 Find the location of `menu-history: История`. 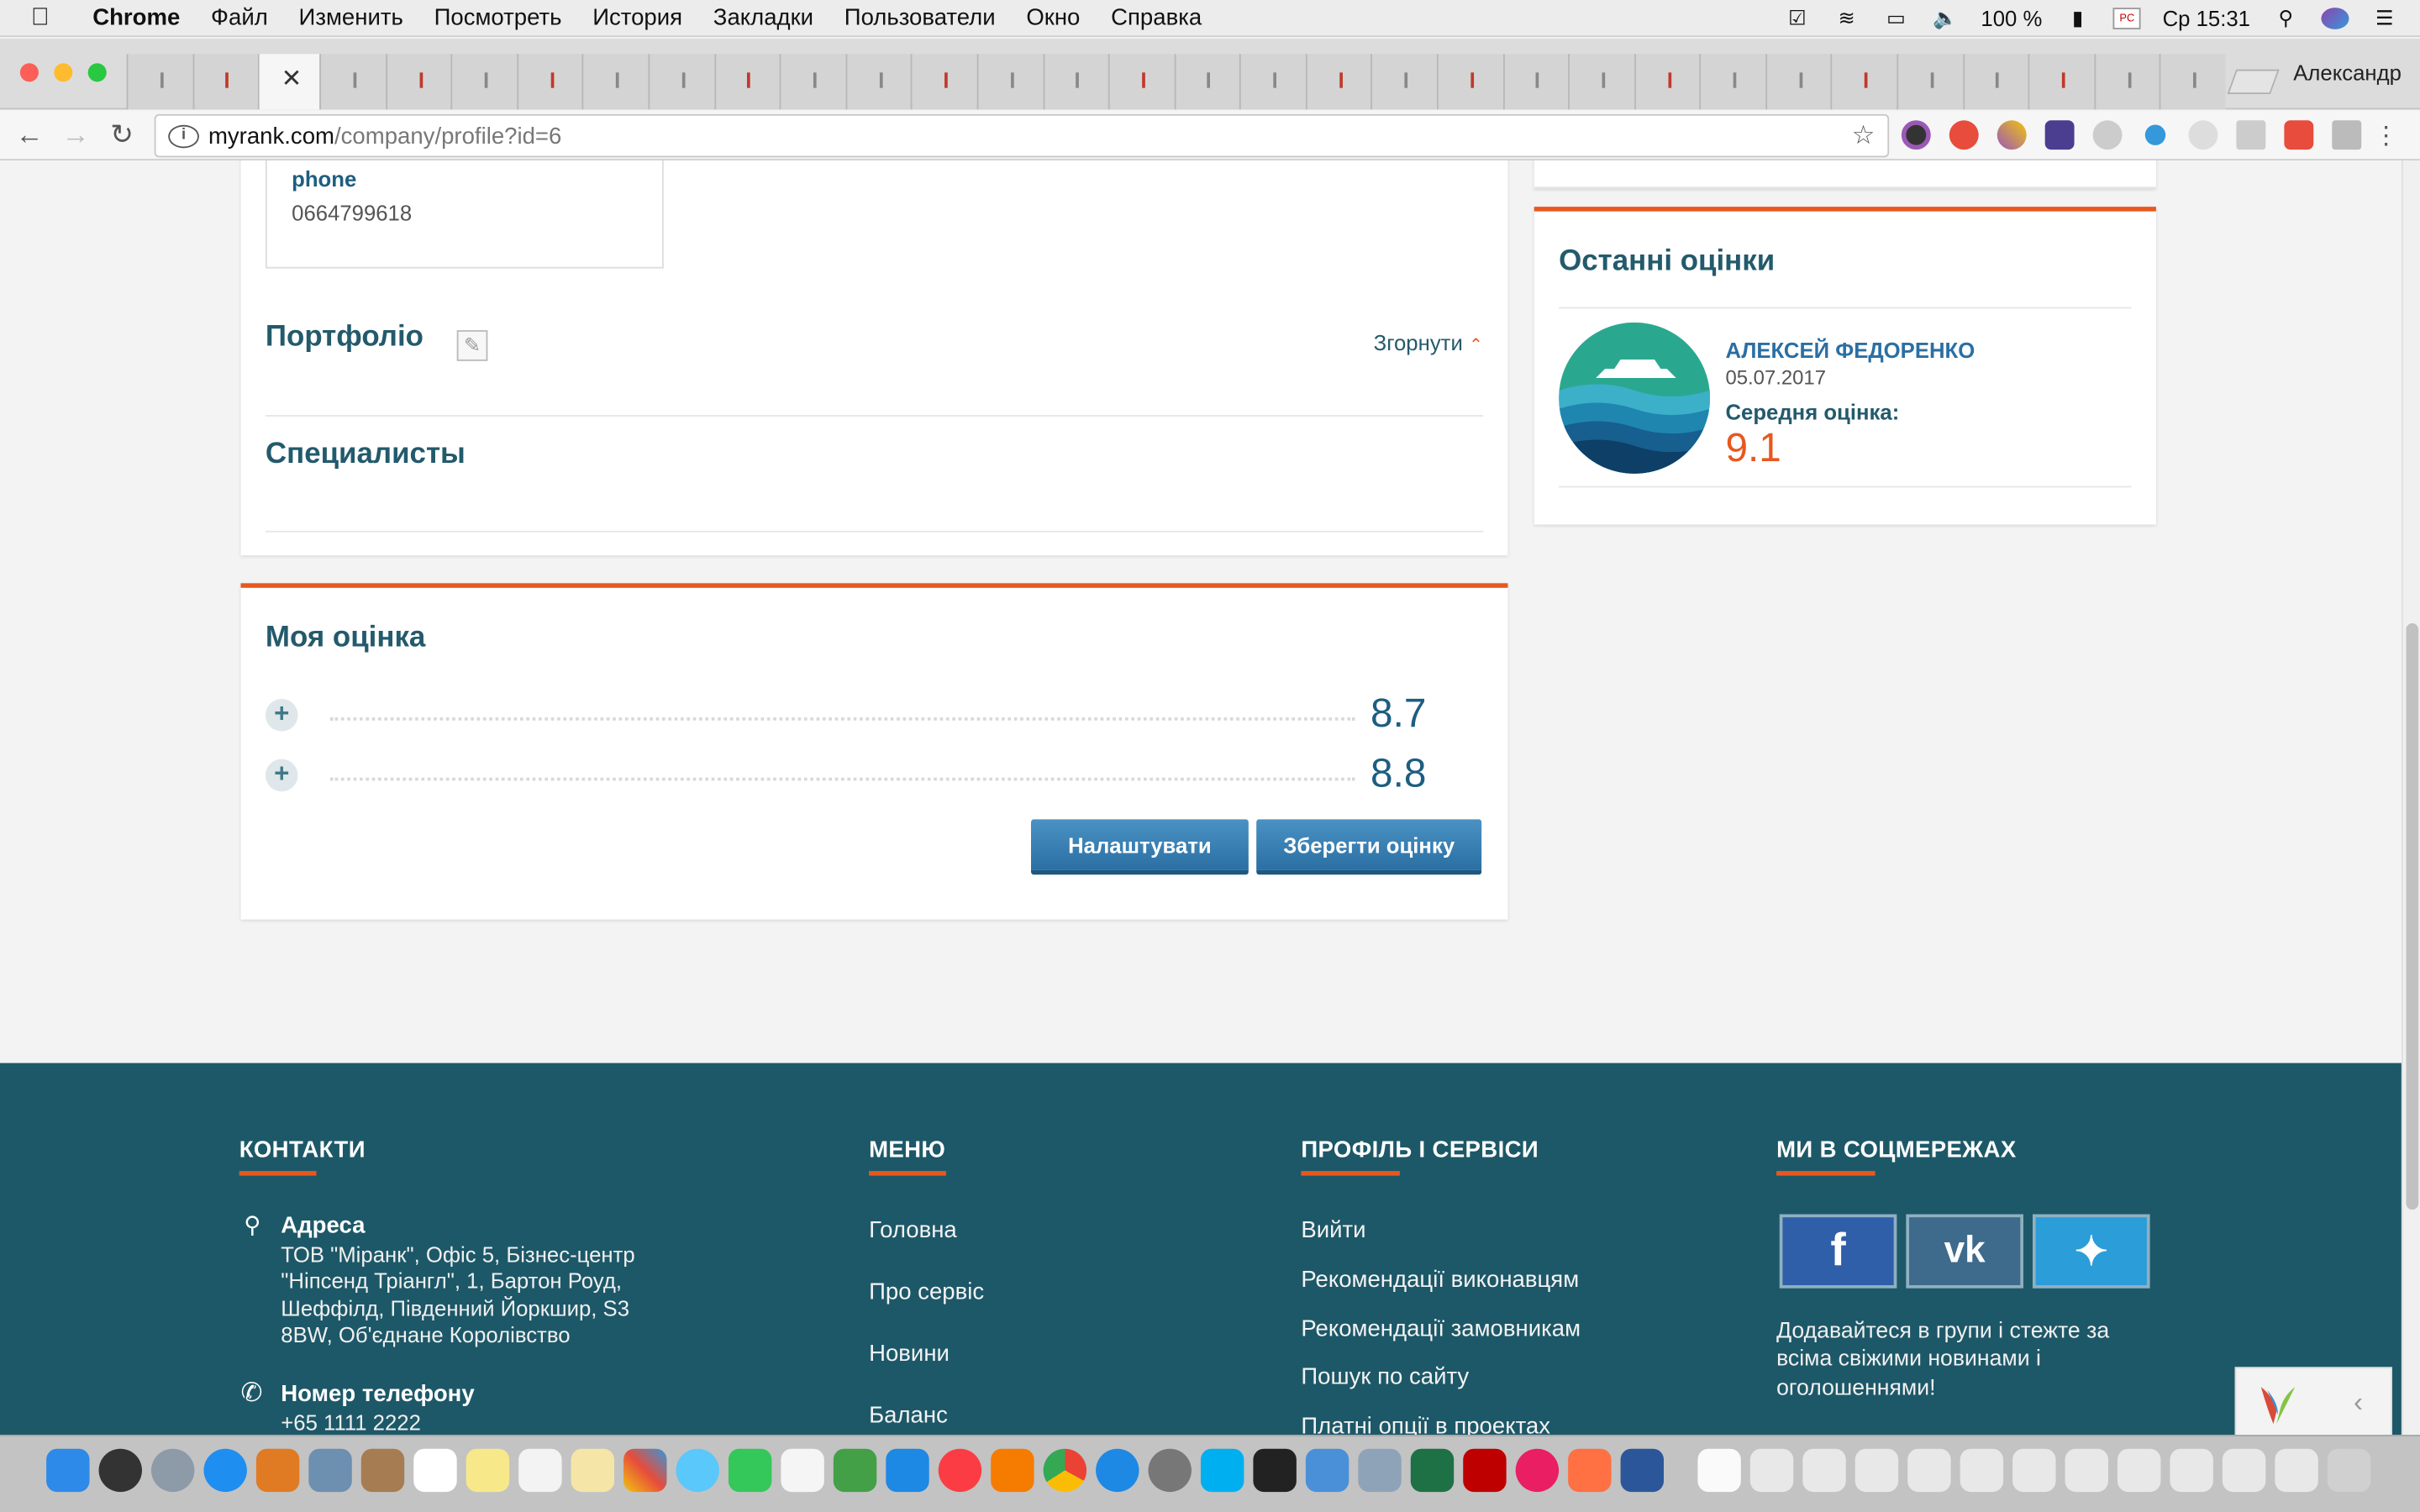

menu-history: История is located at coordinates (637, 18).